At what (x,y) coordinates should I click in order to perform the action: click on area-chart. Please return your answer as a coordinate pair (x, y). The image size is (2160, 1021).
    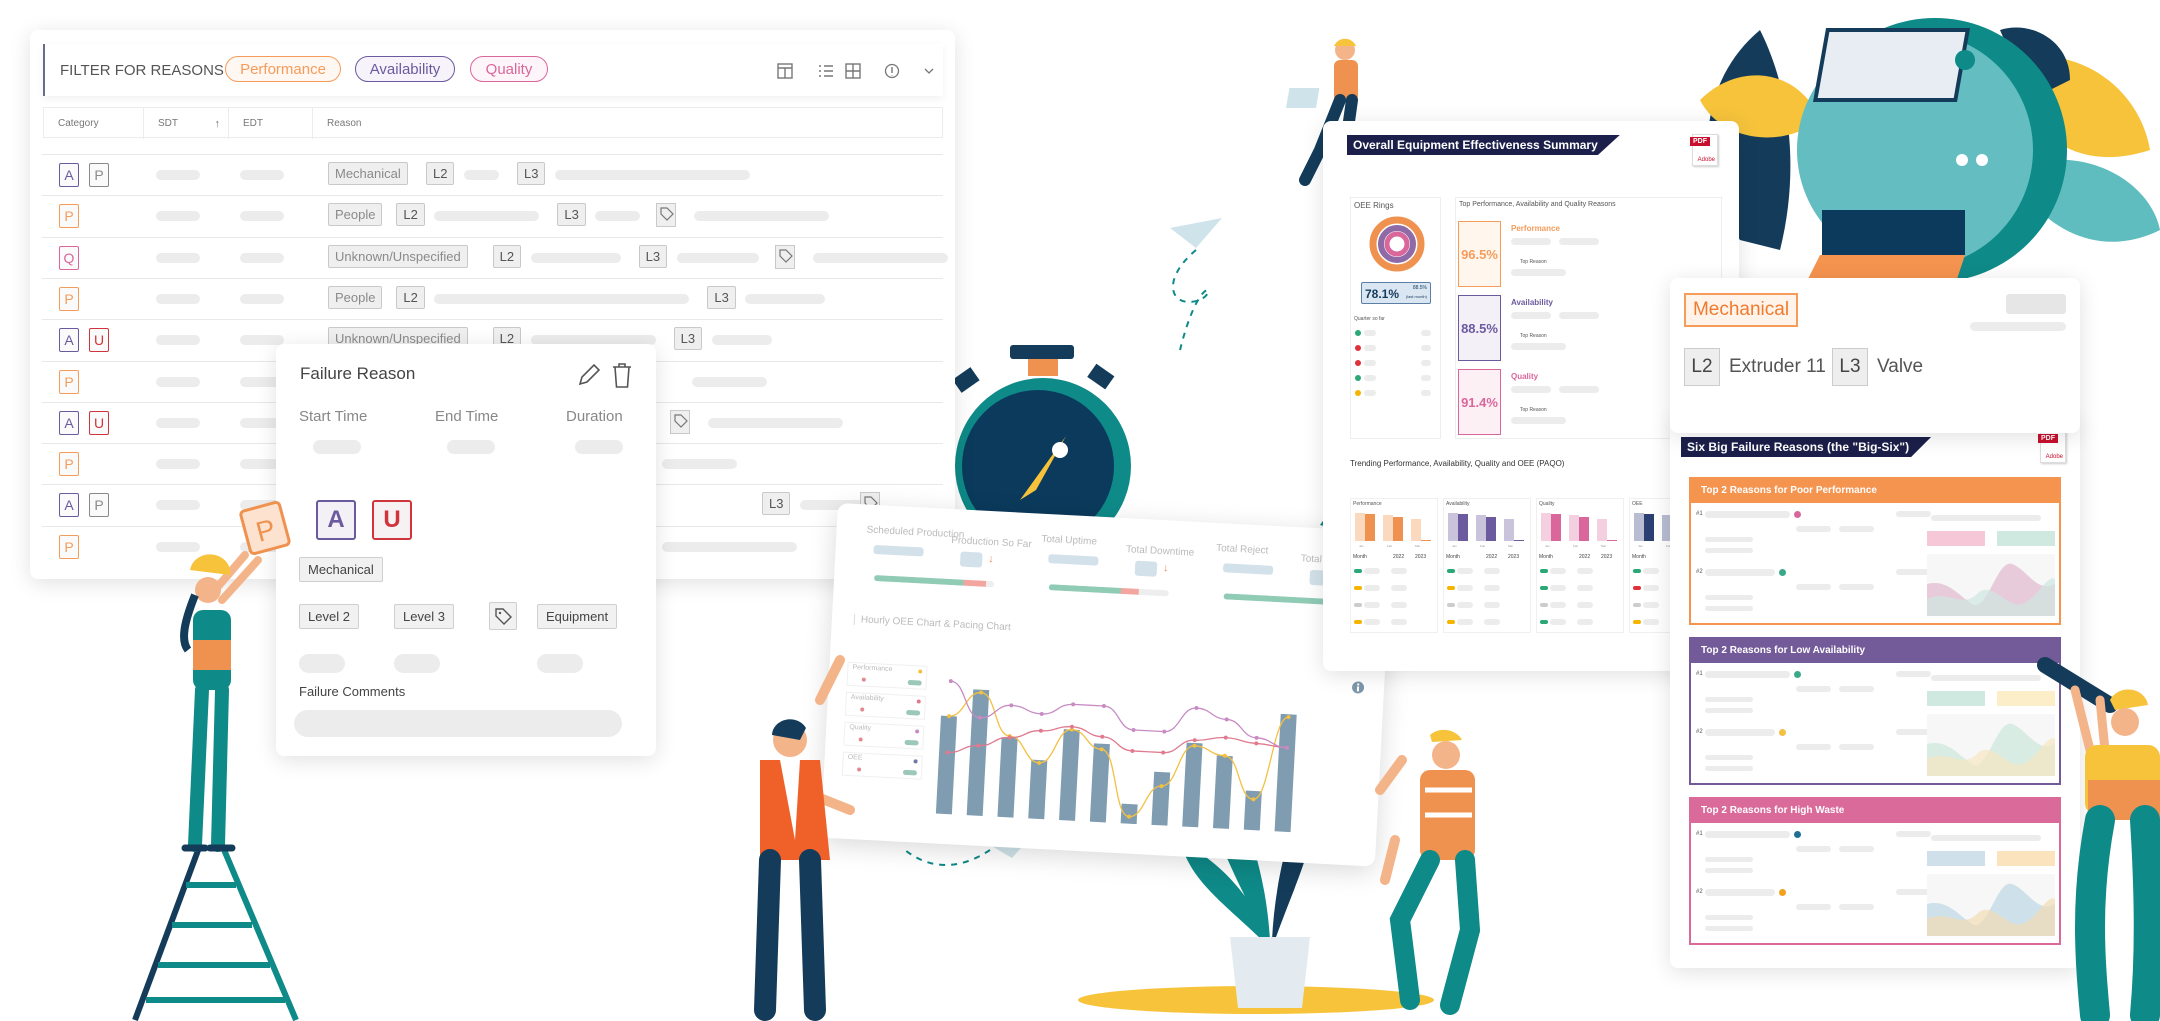
    Looking at the image, I should click on (1991, 905).